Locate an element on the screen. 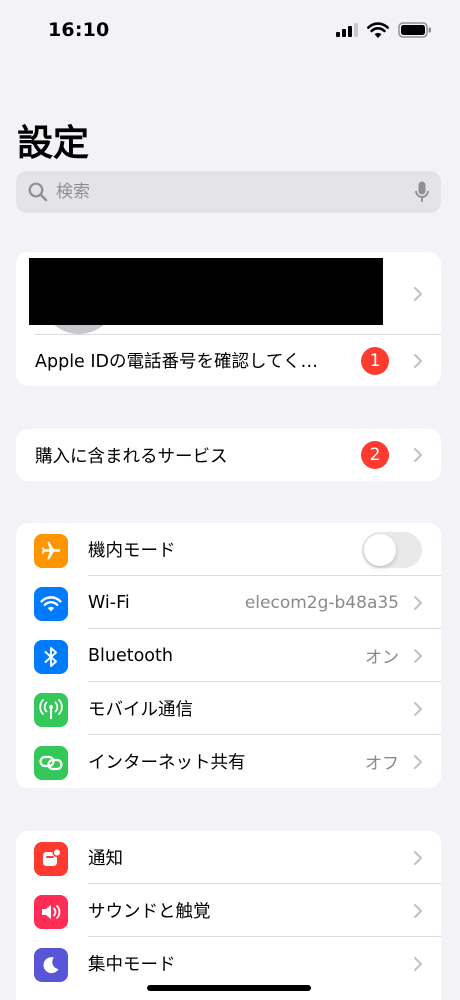 Image resolution: width=460 pixels, height=1000 pixels. bell-icon is located at coordinates (51, 859).